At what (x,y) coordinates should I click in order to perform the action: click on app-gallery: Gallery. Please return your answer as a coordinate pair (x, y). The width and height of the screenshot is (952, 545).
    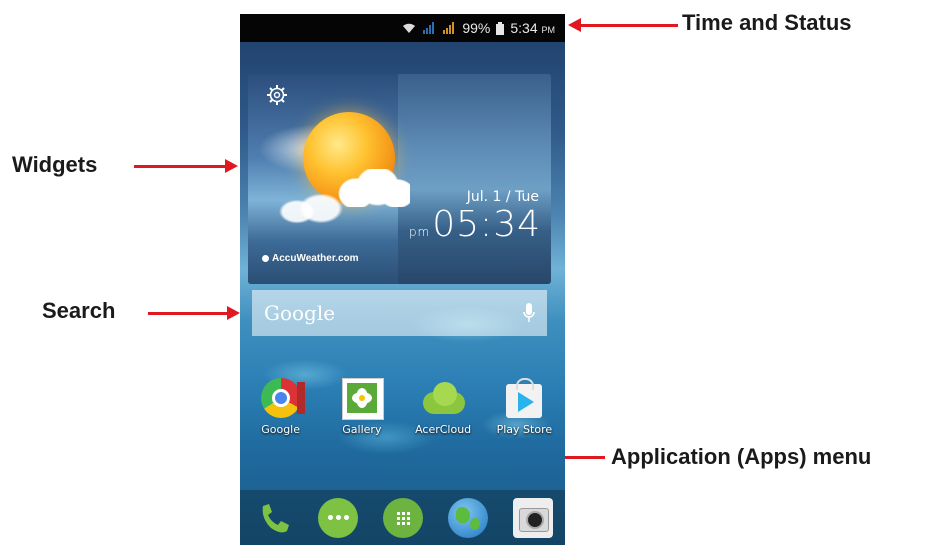
    Looking at the image, I should click on (362, 406).